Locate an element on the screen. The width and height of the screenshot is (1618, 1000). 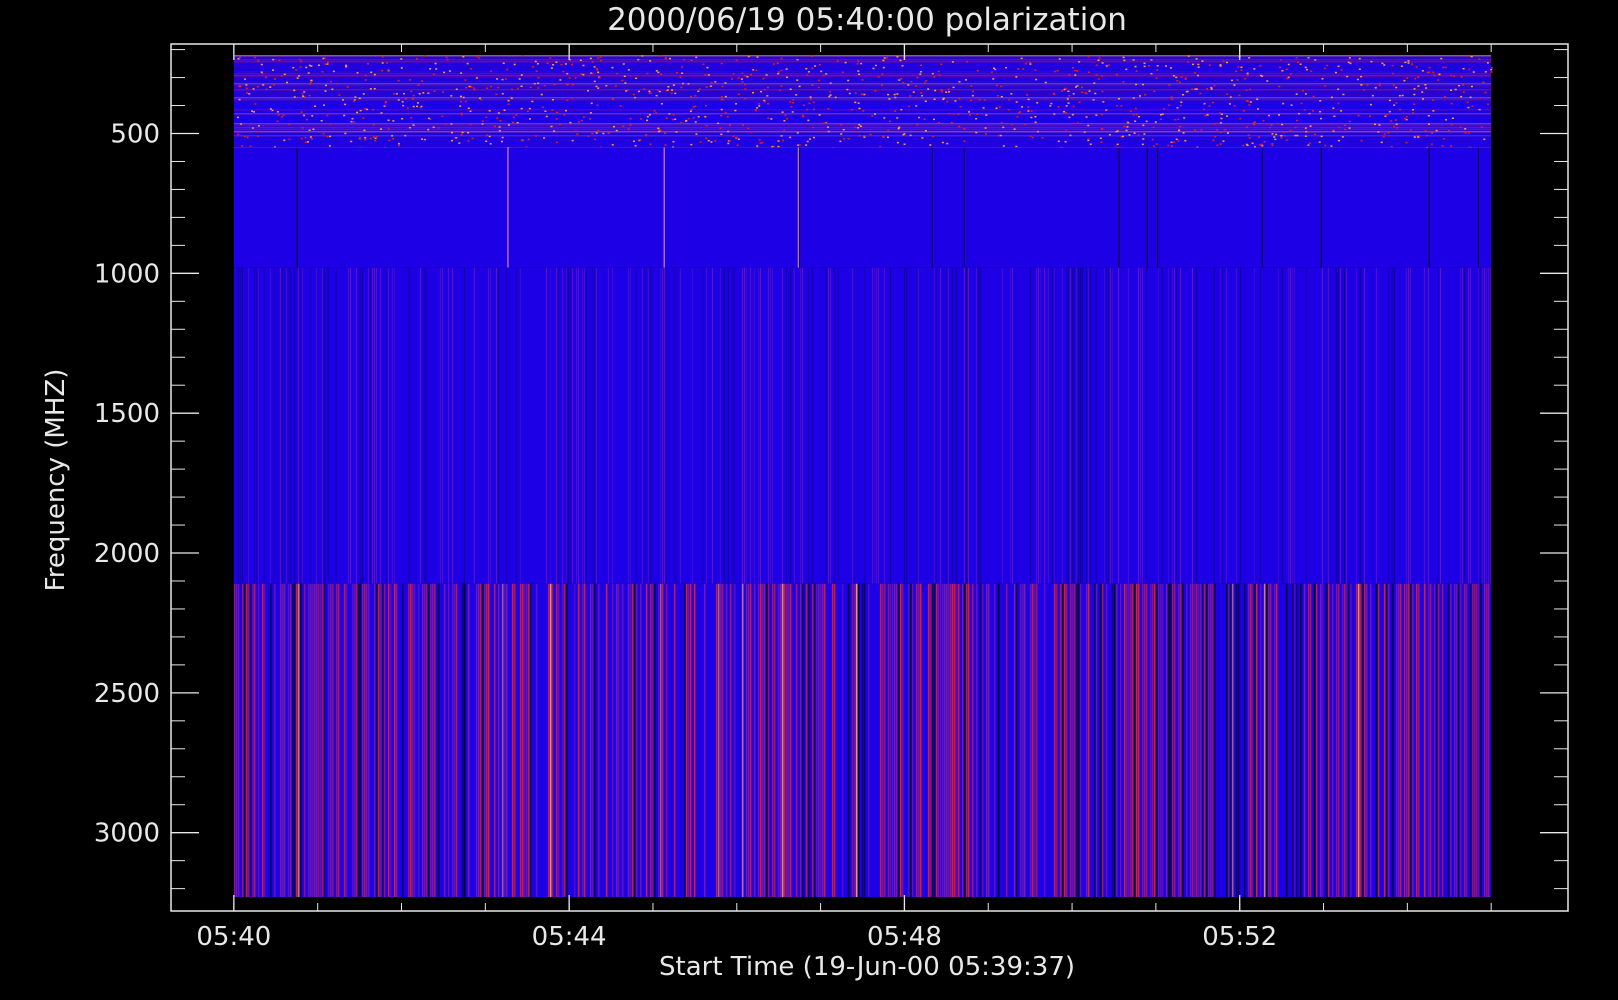
y-tick-label: 3000 is located at coordinates (127, 834).